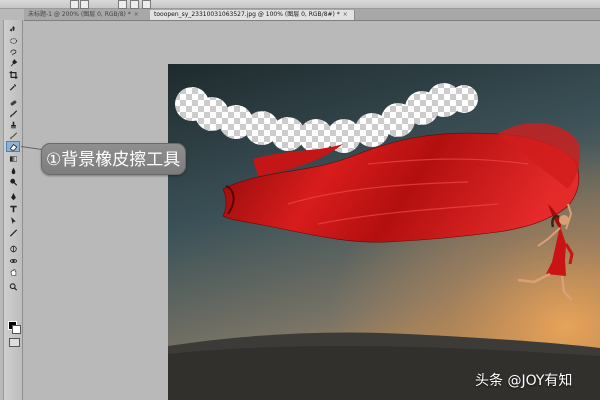 The width and height of the screenshot is (600, 400). What do you see at coordinates (13, 74) in the screenshot?
I see `crop-icon` at bounding box center [13, 74].